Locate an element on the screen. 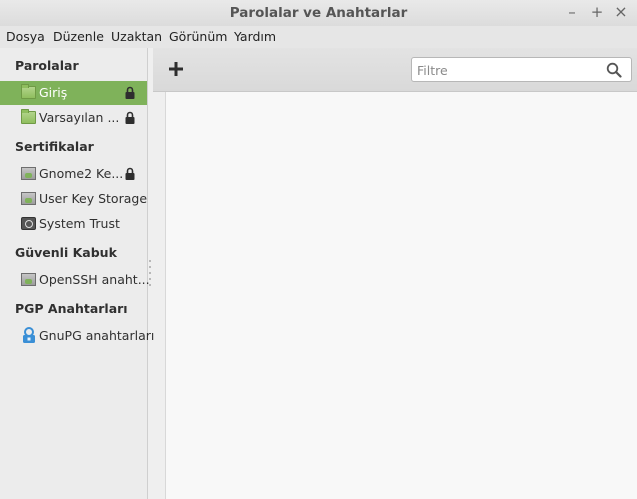  sidebar-item-user-key-storage: User Key Storage is located at coordinates (73, 199).